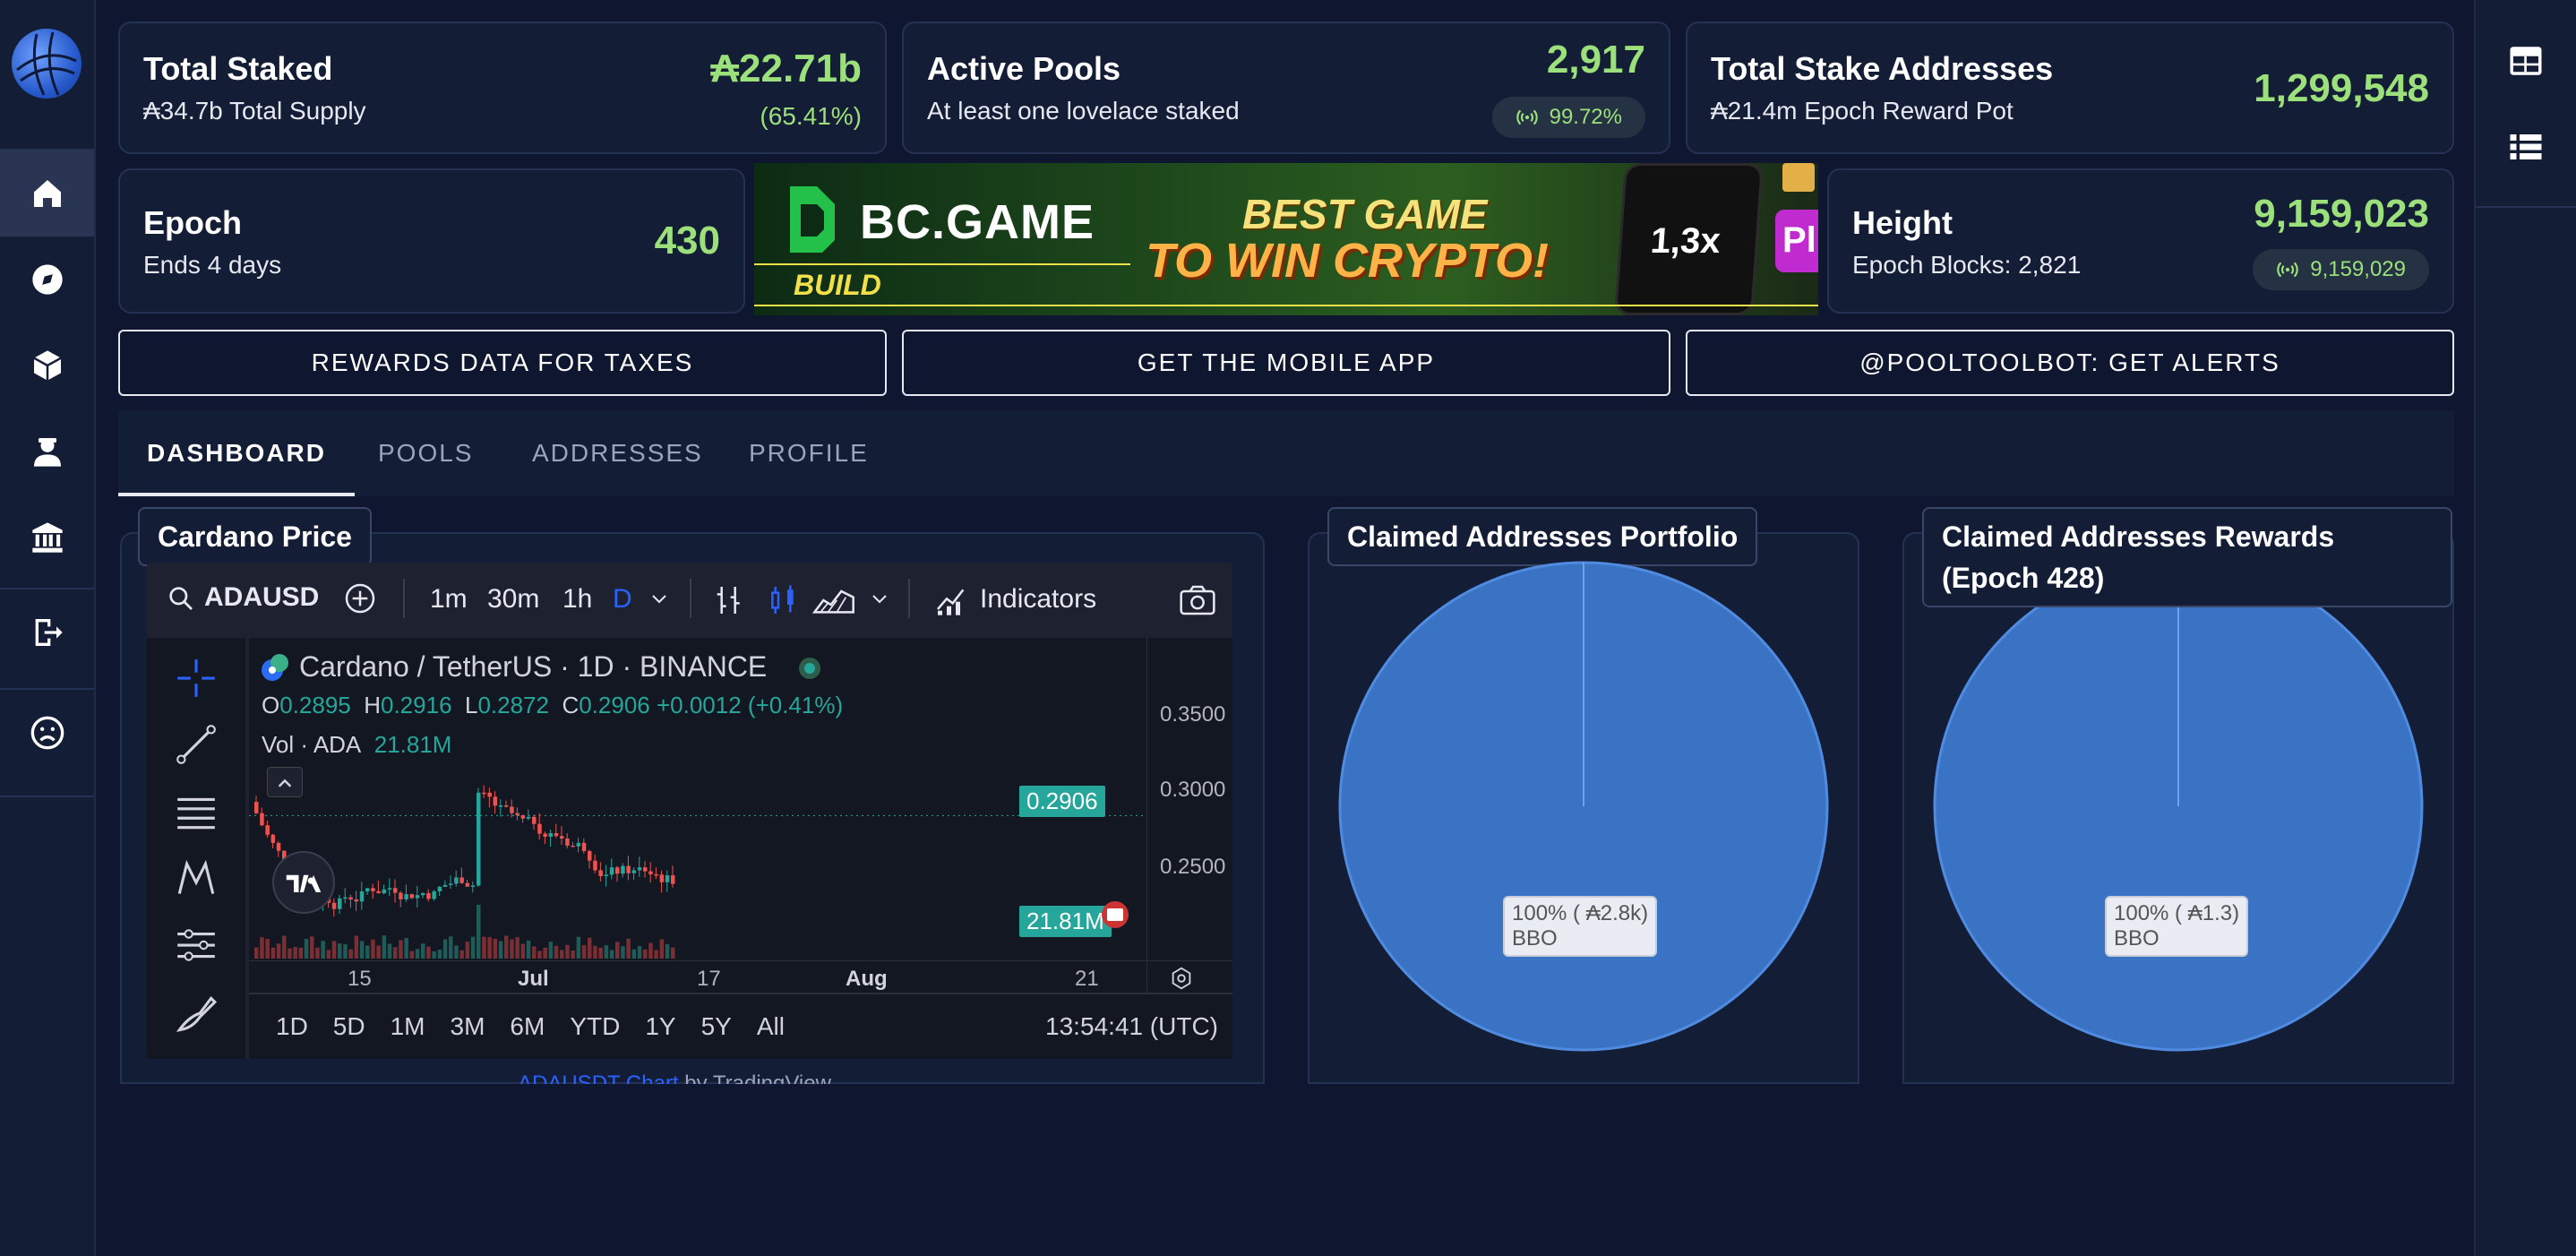 The image size is (2576, 1256). What do you see at coordinates (261, 597) in the screenshot?
I see `tv-symbol: ADAUSD` at bounding box center [261, 597].